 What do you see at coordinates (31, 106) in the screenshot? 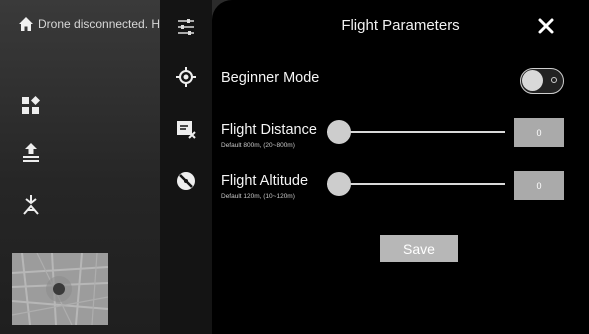
I see `grid-icon` at bounding box center [31, 106].